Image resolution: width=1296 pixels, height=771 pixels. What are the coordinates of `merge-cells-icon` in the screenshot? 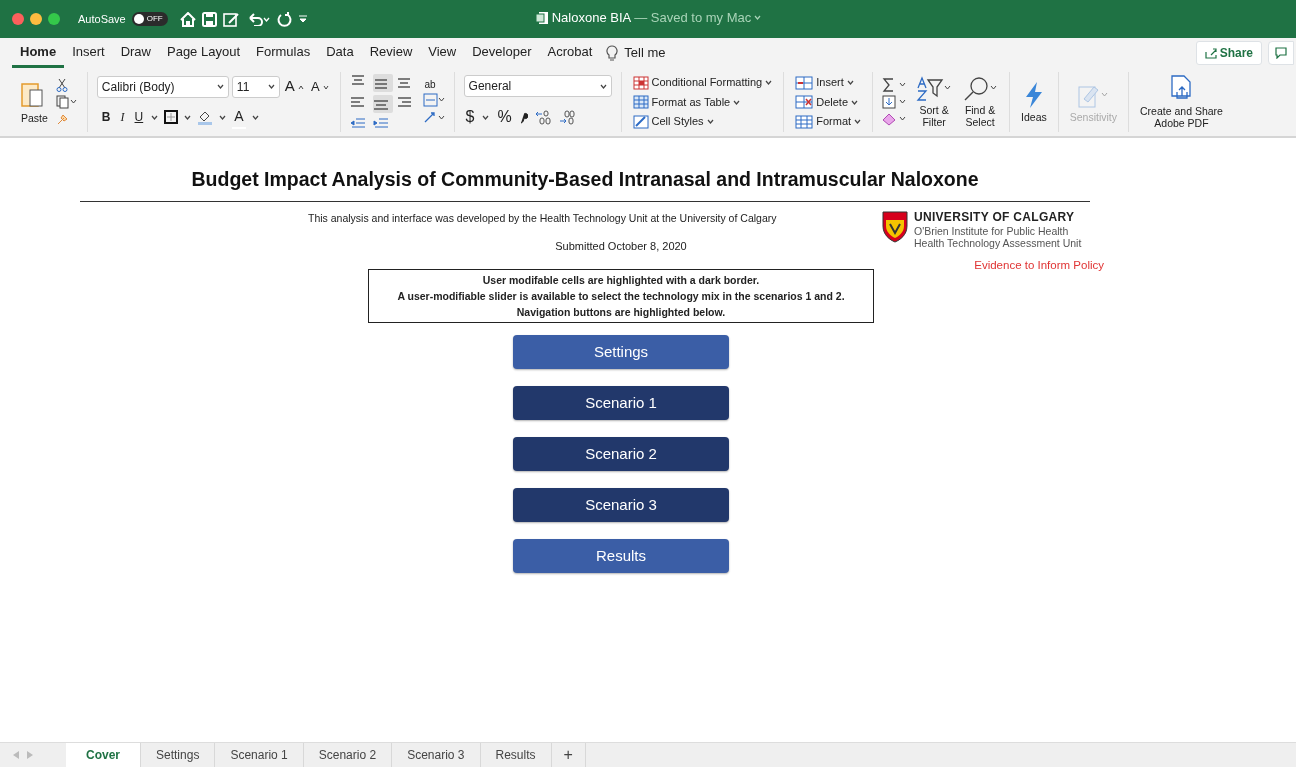 It's located at (433, 100).